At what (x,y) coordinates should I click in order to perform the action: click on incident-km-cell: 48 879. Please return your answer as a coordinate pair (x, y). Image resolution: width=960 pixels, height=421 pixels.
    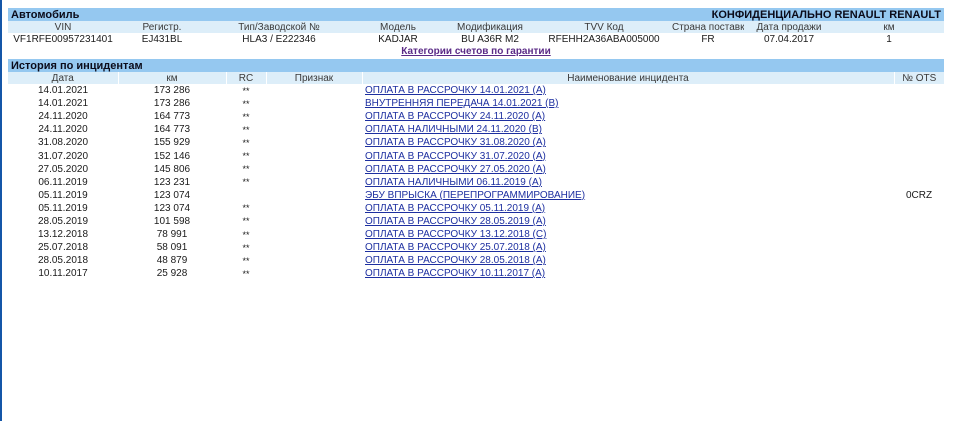
    Looking at the image, I should click on (172, 261).